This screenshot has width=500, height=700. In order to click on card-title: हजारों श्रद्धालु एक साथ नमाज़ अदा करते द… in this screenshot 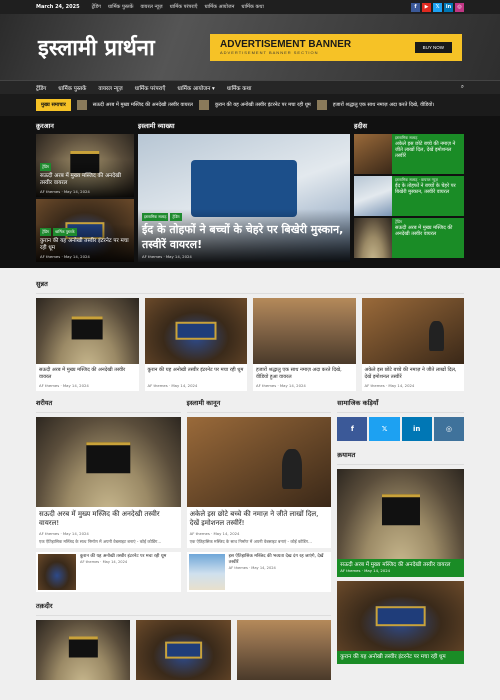, I will do `click(304, 373)`.